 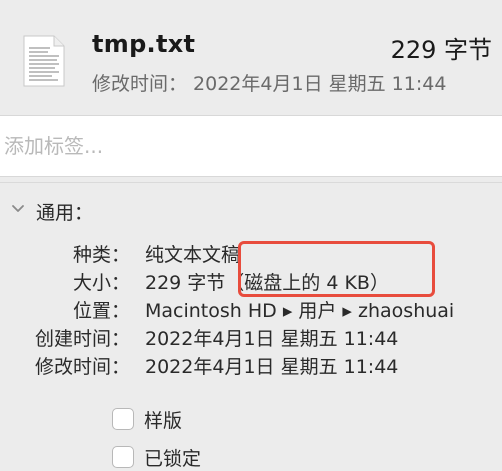 I want to click on stationery-label: 样版, so click(x=163, y=419).